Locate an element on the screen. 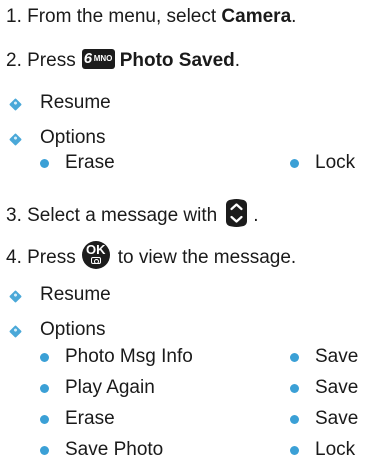  step-1: 1. From the menu, select Camera. is located at coordinates (151, 17).